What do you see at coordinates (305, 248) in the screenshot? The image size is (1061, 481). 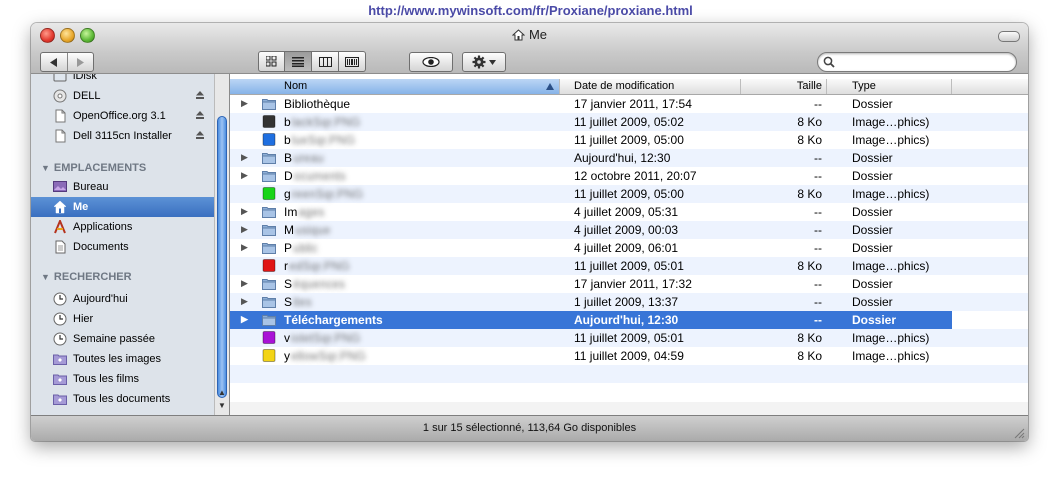 I see `file-name-blurred: ublic` at bounding box center [305, 248].